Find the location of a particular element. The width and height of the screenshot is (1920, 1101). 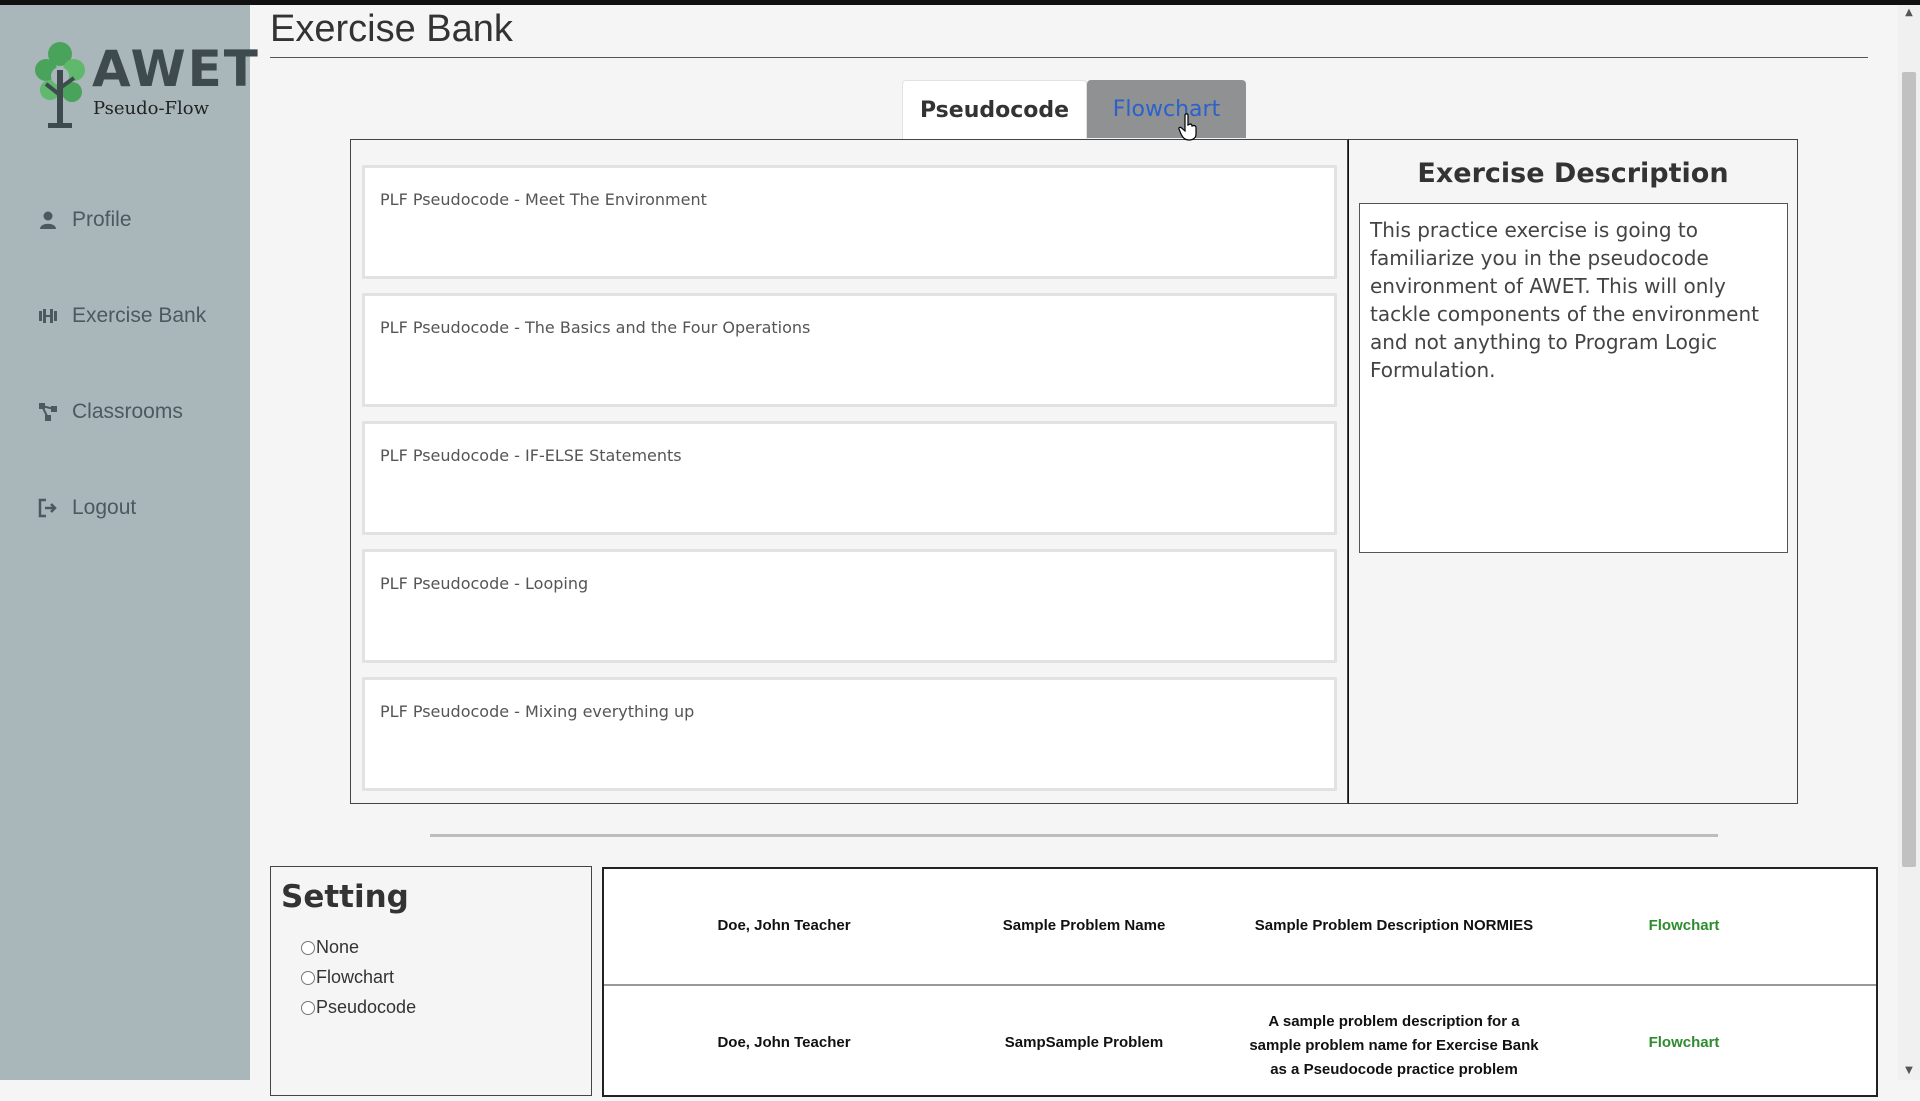

sidebar-item-label: Exercise Bank is located at coordinates (139, 315).